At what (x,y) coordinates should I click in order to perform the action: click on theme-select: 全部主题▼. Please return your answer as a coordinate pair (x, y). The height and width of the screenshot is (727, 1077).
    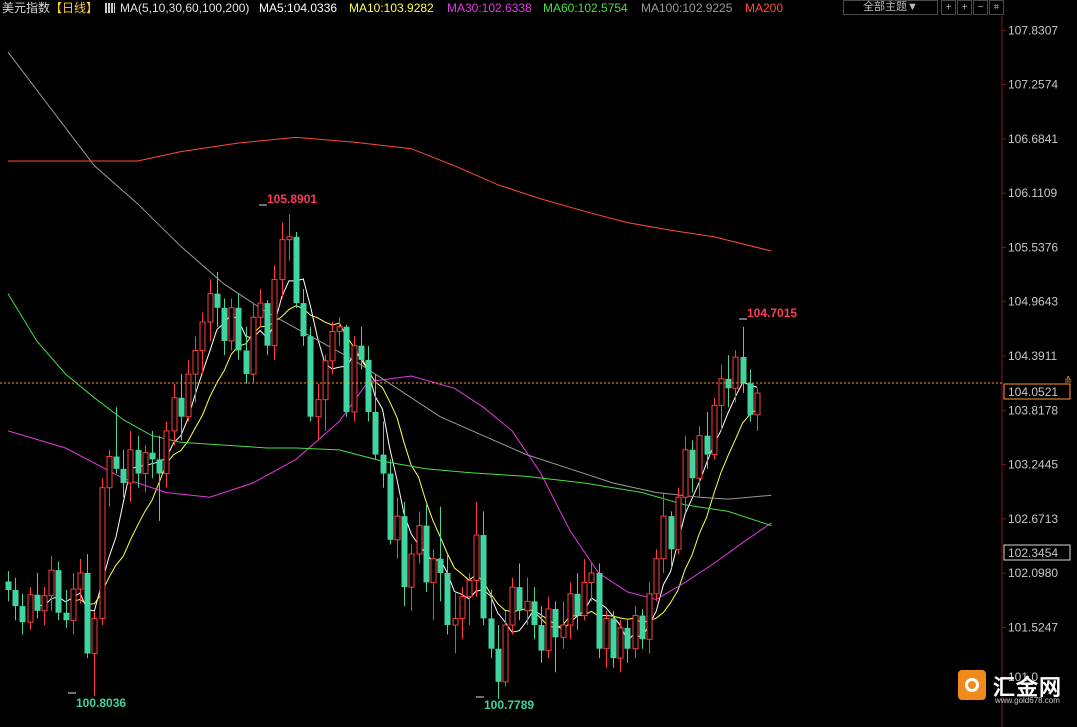
    Looking at the image, I should click on (890, 7).